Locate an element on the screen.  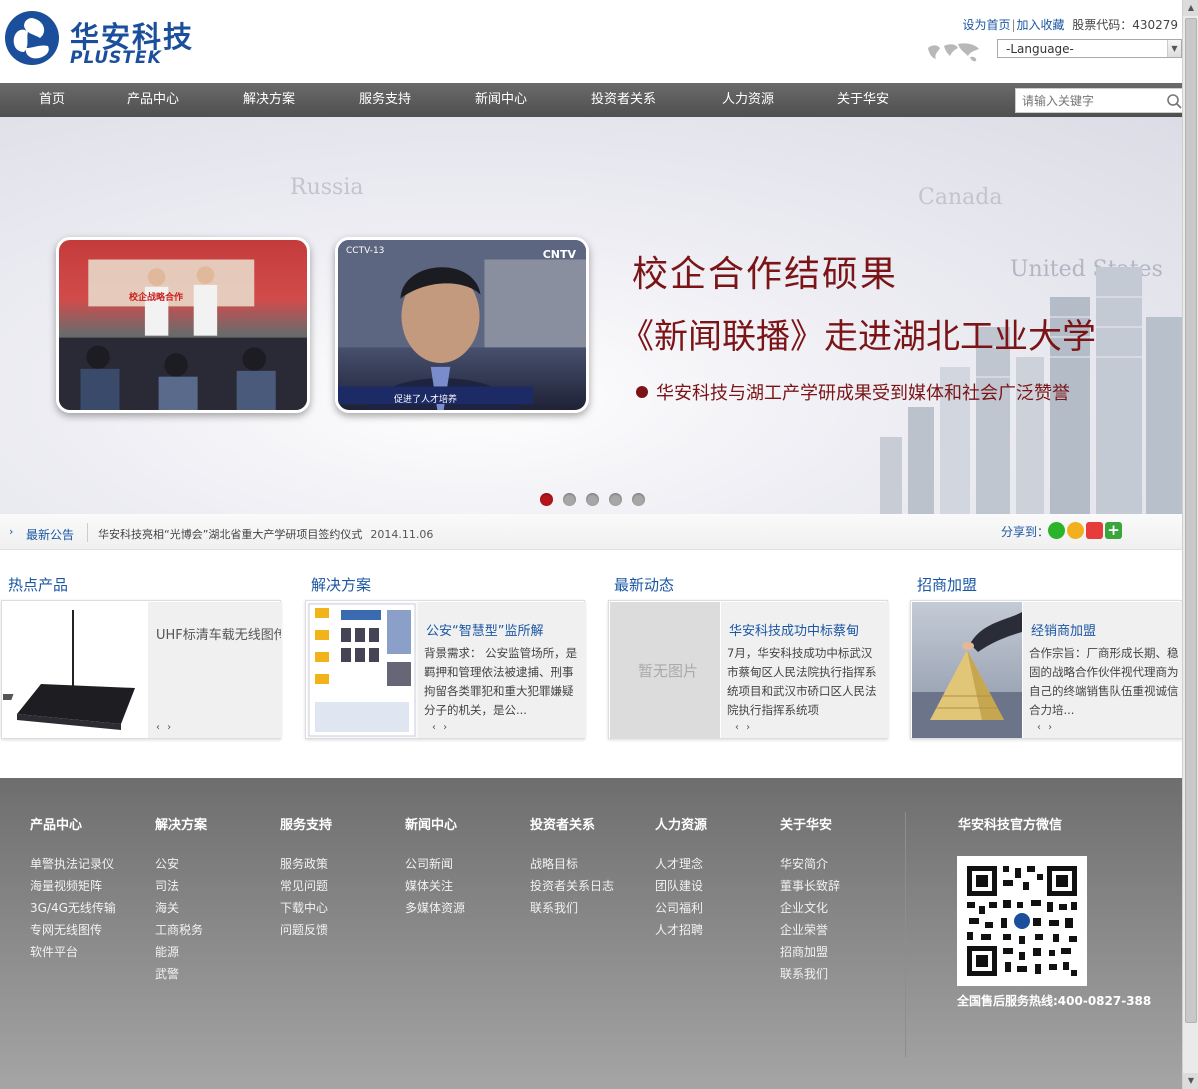
card-body: UHF标清车载无线图传 ‹ › is located at coordinates (214, 670).